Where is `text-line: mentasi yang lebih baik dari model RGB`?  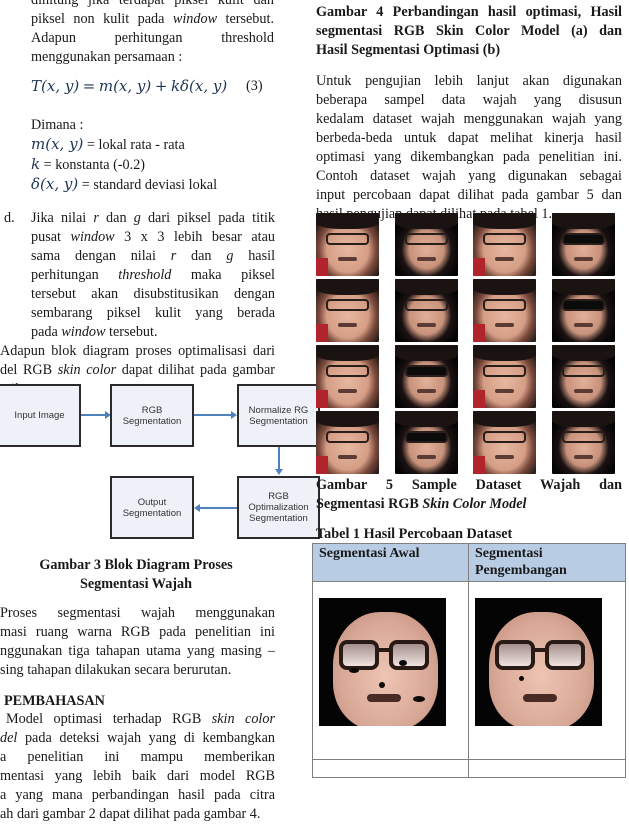 text-line: mentasi yang lebih baik dari model RGB is located at coordinates (137, 776).